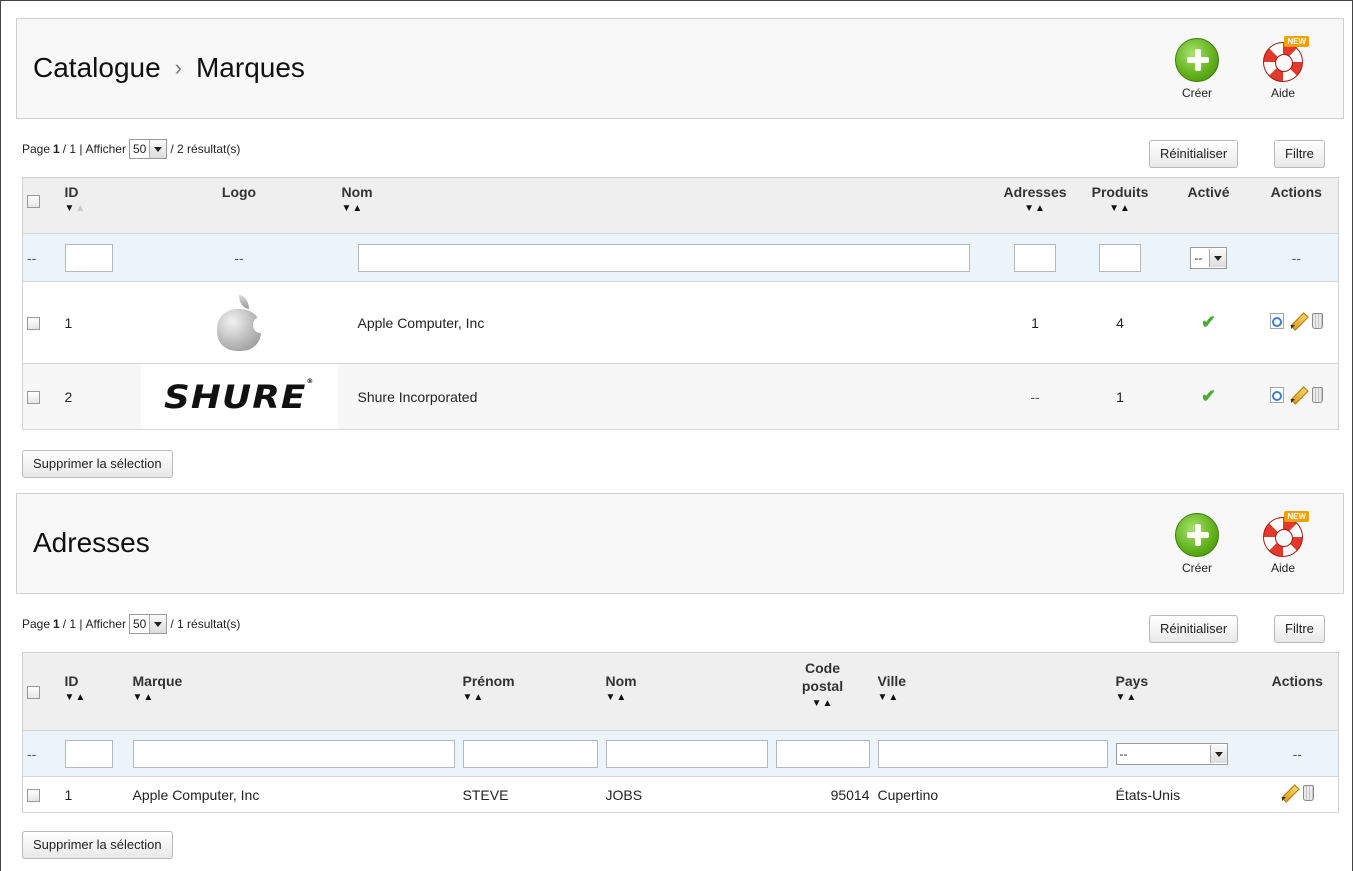 The image size is (1353, 871). I want to click on filter-brand-input, so click(293, 753).